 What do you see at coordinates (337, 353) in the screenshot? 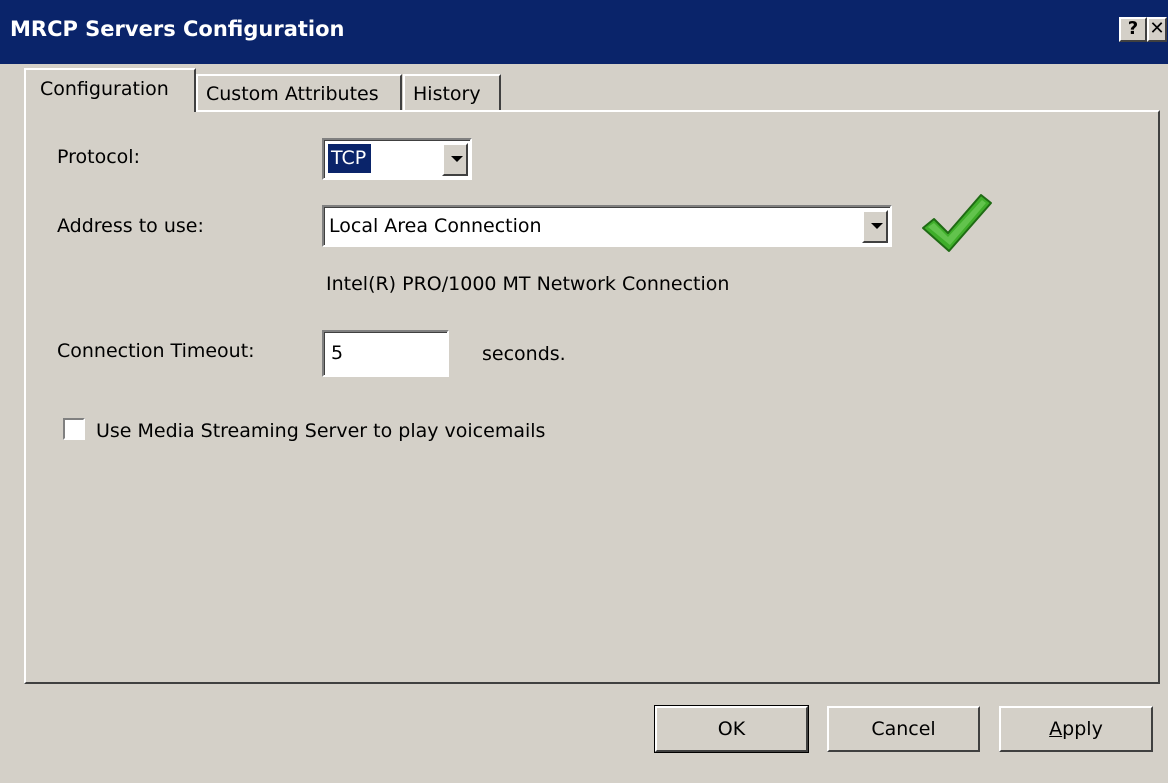
I see `timeout-value: 5` at bounding box center [337, 353].